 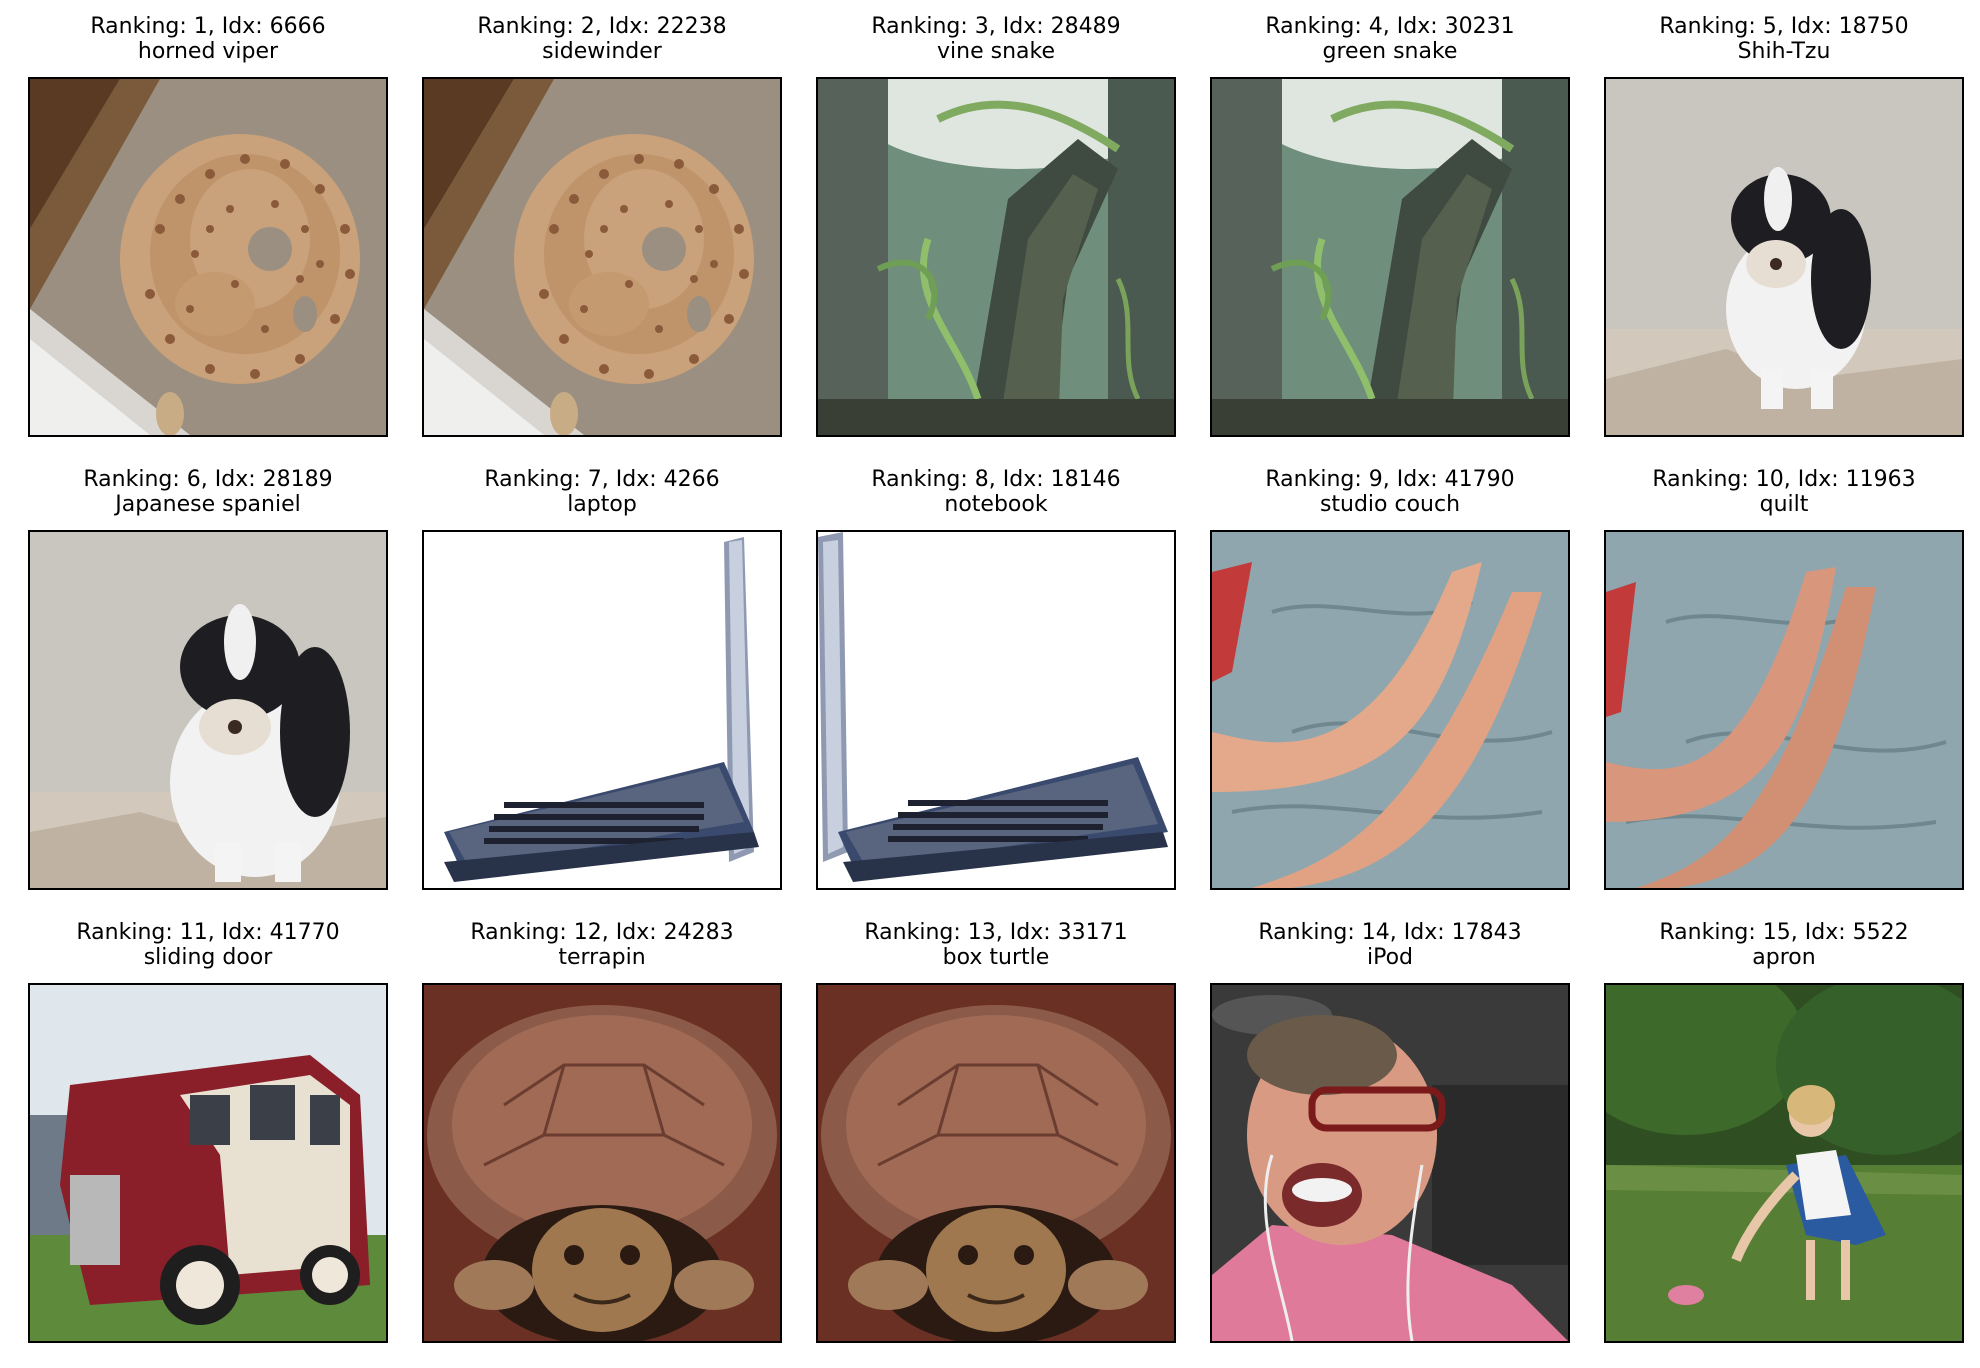 I want to click on panel-label: apron, so click(x=1784, y=957).